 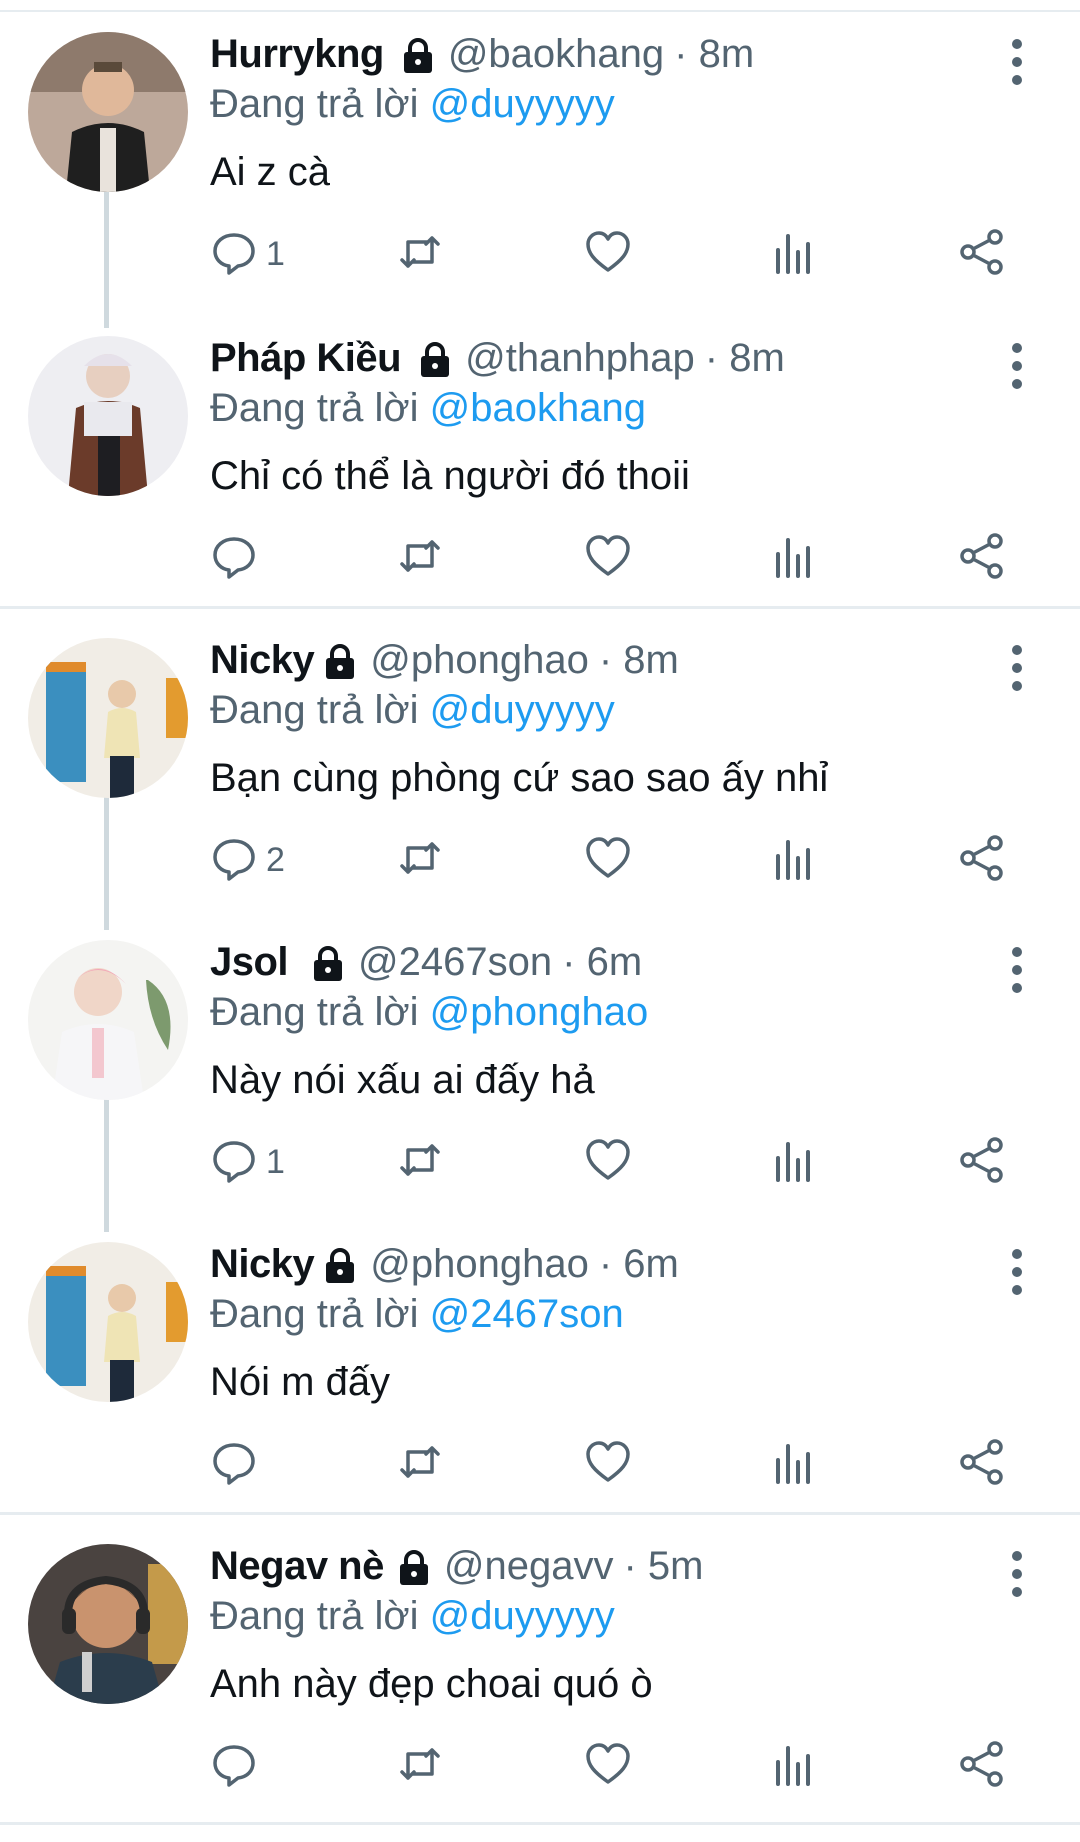 I want to click on user-handle: @thanhphap, so click(x=580, y=358).